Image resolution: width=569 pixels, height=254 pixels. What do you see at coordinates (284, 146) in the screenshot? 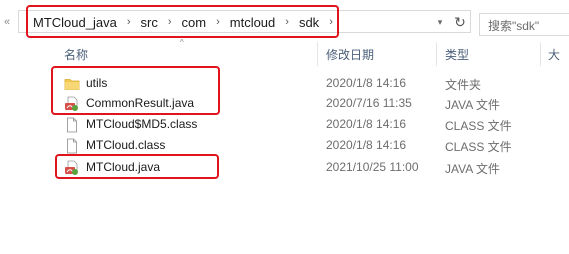
I see `file-row: MTCloud.class 2020/1/8 14:16 CLASS 文件` at bounding box center [284, 146].